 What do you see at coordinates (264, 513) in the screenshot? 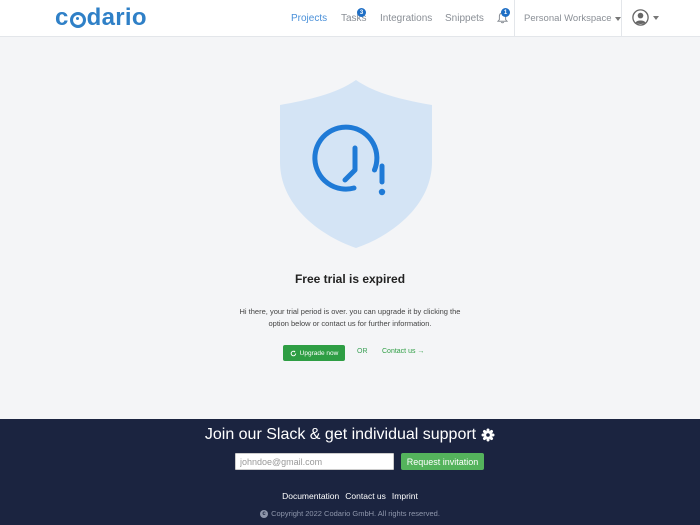
I see `copyright-icon: c` at bounding box center [264, 513].